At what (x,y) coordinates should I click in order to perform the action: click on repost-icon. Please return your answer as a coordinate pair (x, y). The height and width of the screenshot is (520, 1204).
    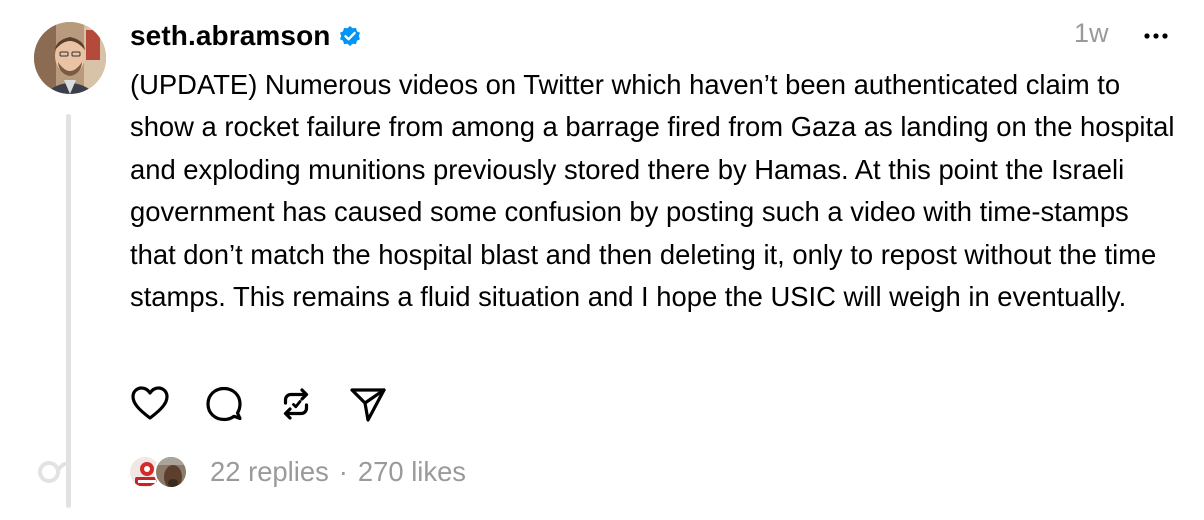
    Looking at the image, I should click on (296, 404).